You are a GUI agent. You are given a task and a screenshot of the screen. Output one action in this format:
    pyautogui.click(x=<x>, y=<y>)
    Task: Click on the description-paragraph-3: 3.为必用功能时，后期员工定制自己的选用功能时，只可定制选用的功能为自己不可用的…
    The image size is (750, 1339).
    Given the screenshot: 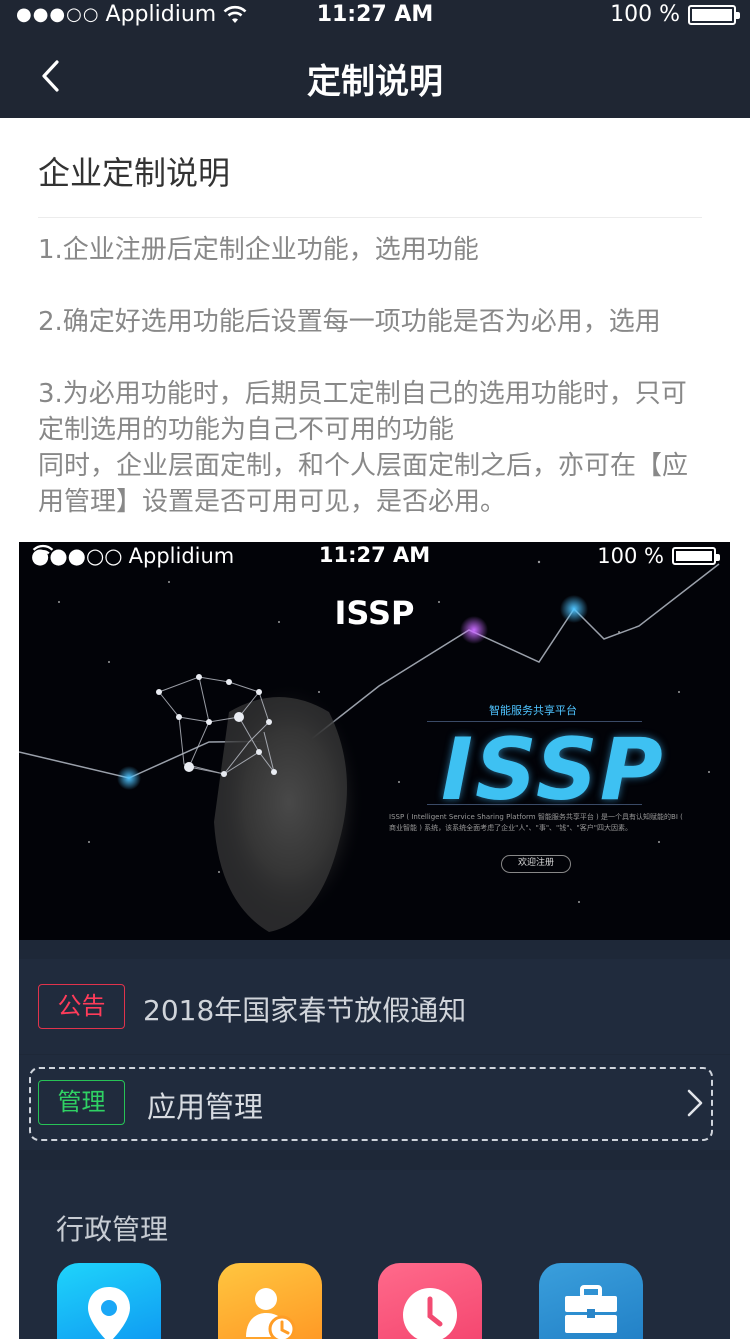 What is the action you would take?
    pyautogui.click(x=363, y=448)
    